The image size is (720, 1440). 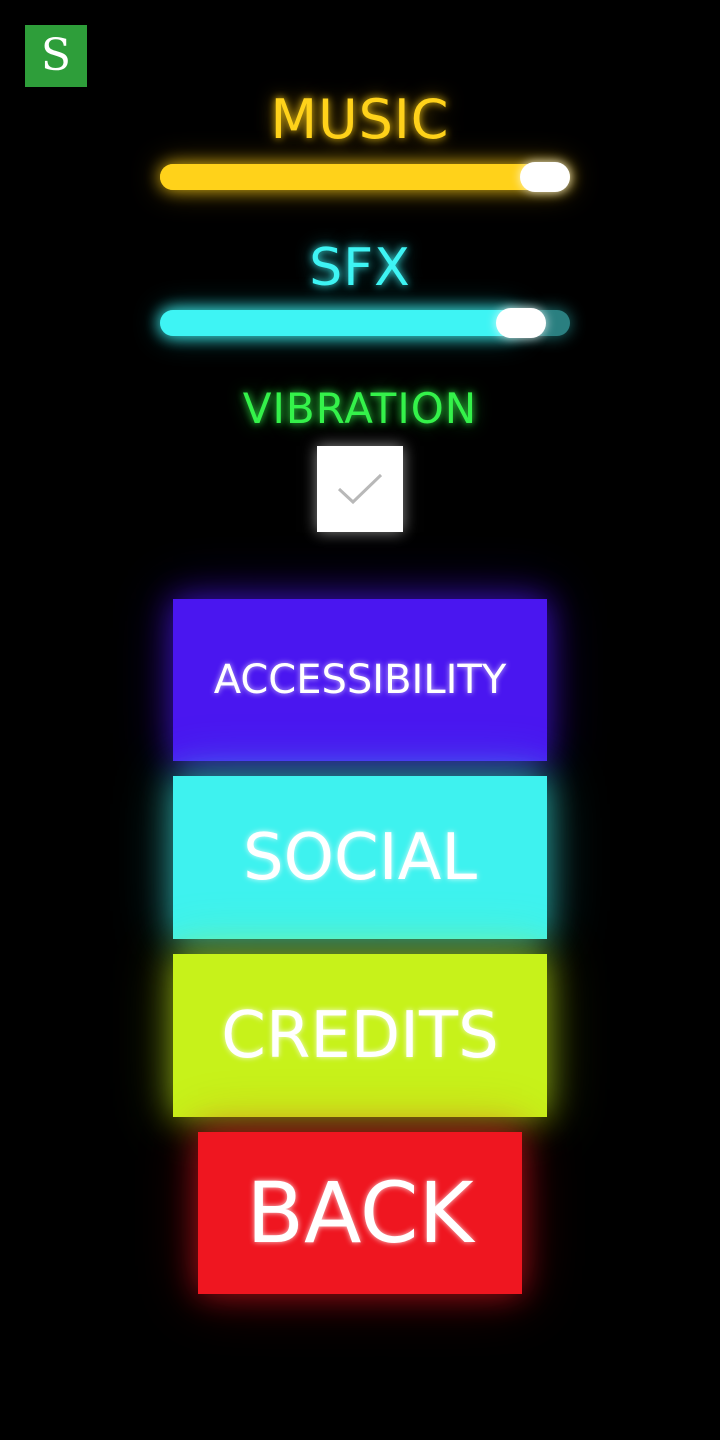 I want to click on social-button-label: SOCIAL, so click(x=360, y=857).